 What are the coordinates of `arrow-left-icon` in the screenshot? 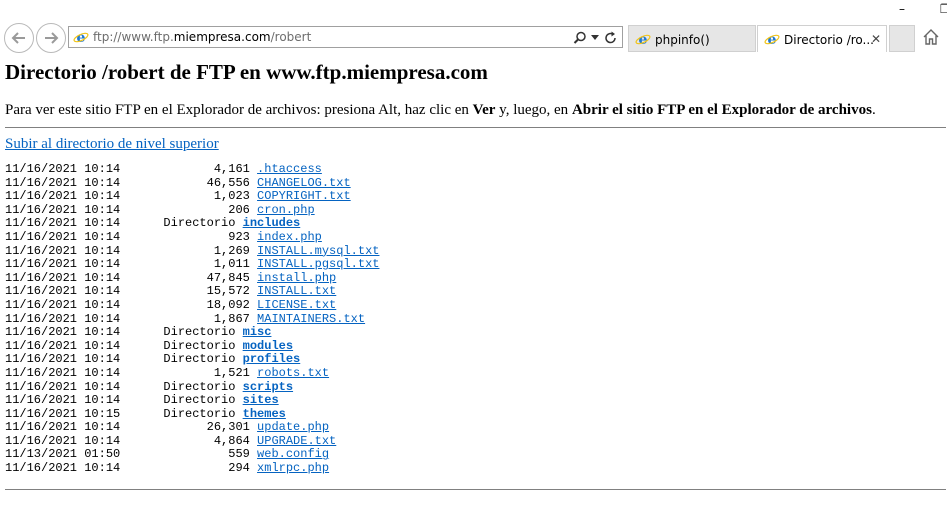 It's located at (18, 38).